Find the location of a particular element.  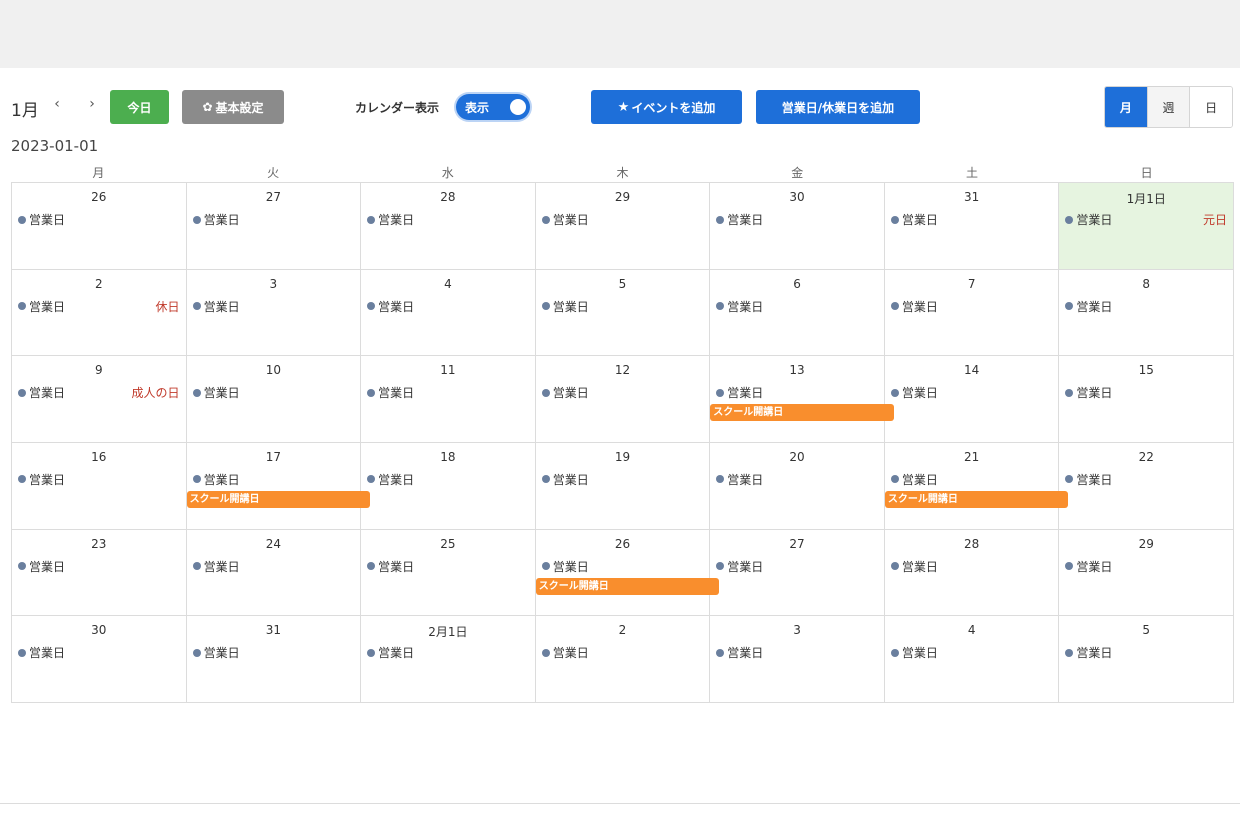

calendar-day-cell: 25 営業日 is located at coordinates (448, 573).